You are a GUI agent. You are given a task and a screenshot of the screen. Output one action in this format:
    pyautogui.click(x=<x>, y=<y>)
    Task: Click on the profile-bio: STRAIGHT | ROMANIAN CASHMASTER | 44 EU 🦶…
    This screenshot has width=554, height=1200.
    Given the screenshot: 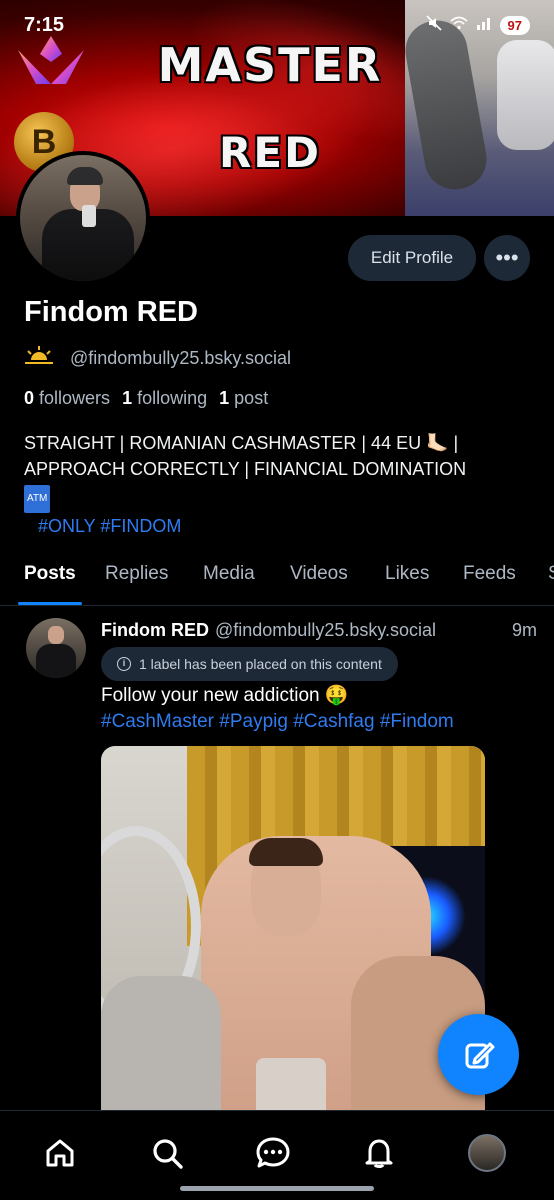 What is the action you would take?
    pyautogui.click(x=279, y=484)
    